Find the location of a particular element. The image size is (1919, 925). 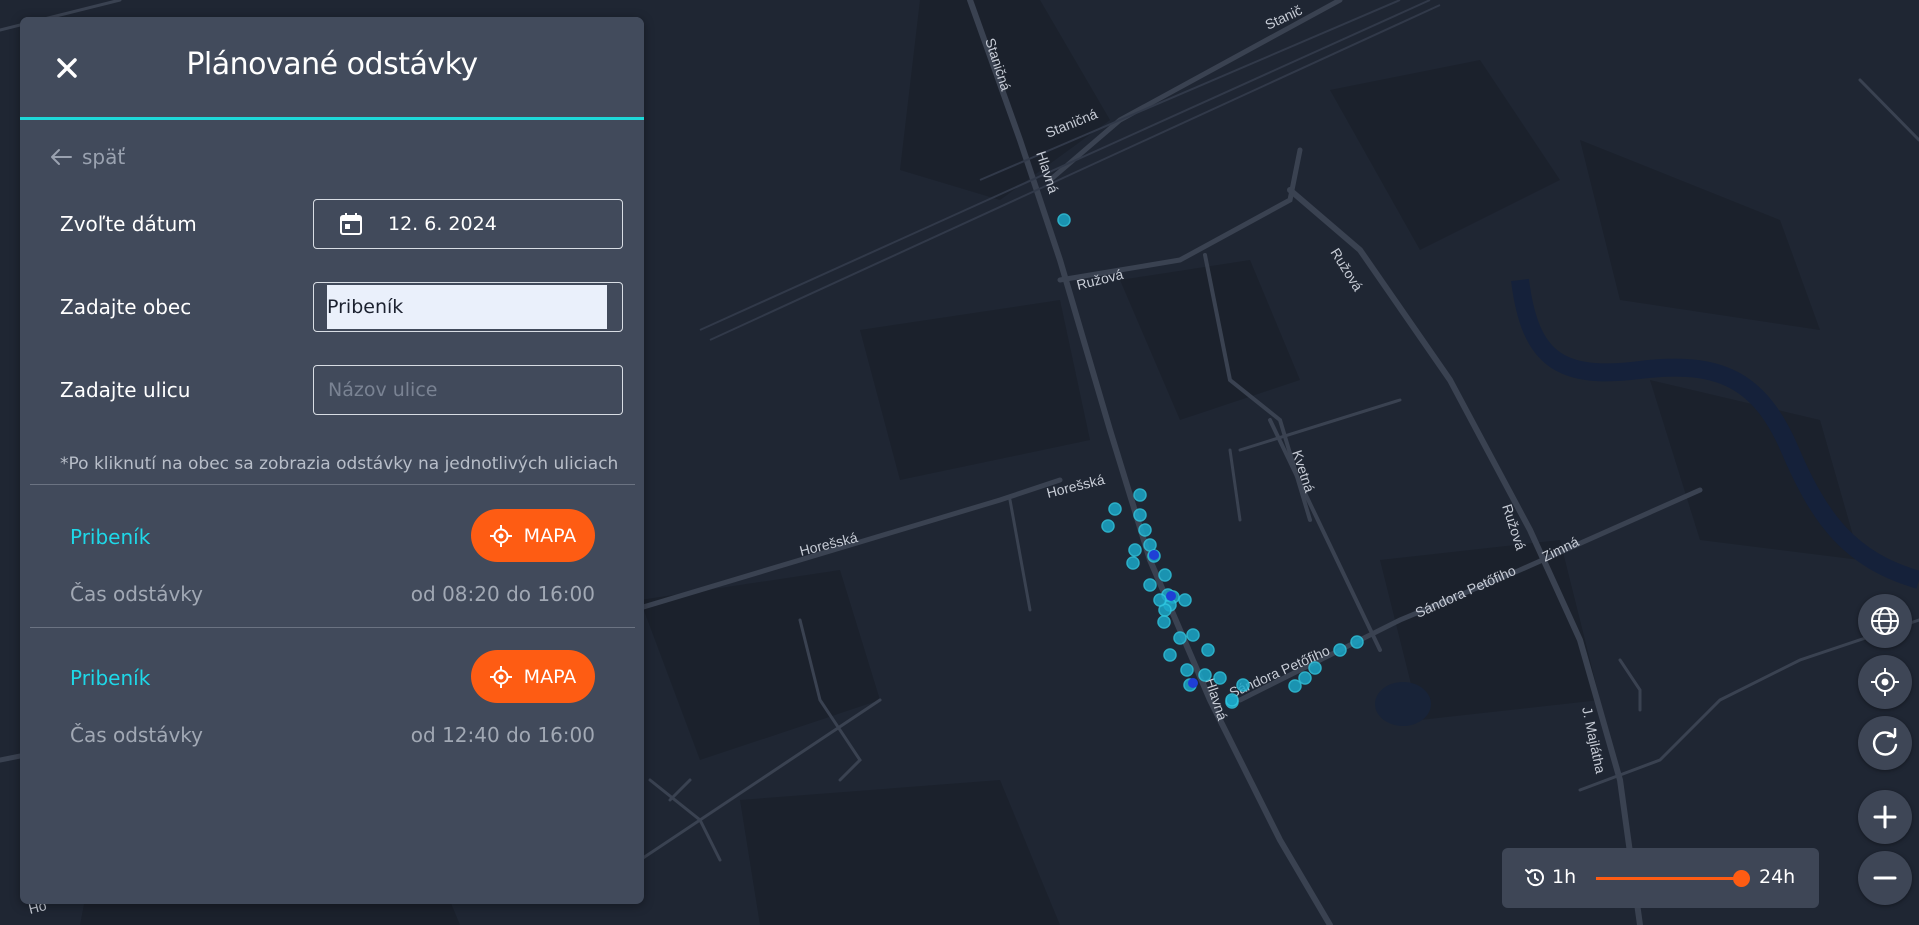

range-slider-thumb is located at coordinates (1741, 878).